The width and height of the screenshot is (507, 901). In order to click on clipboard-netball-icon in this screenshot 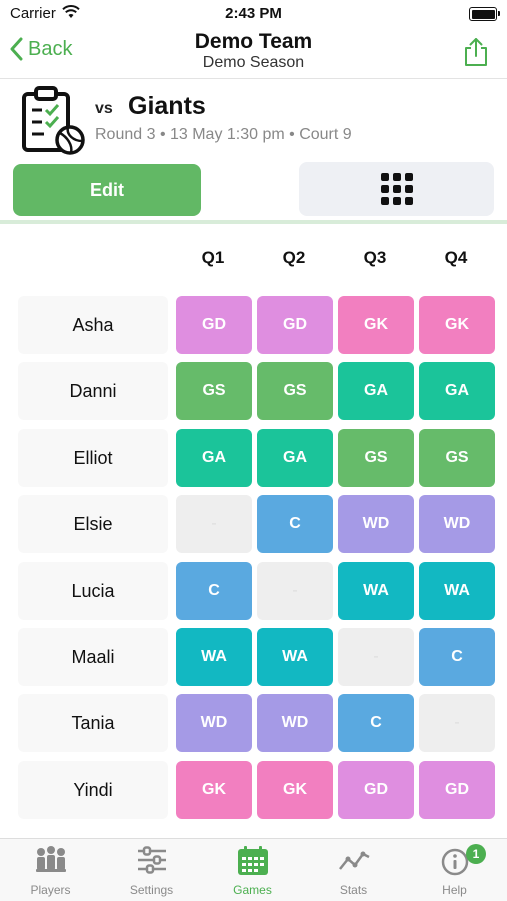, I will do `click(53, 120)`.